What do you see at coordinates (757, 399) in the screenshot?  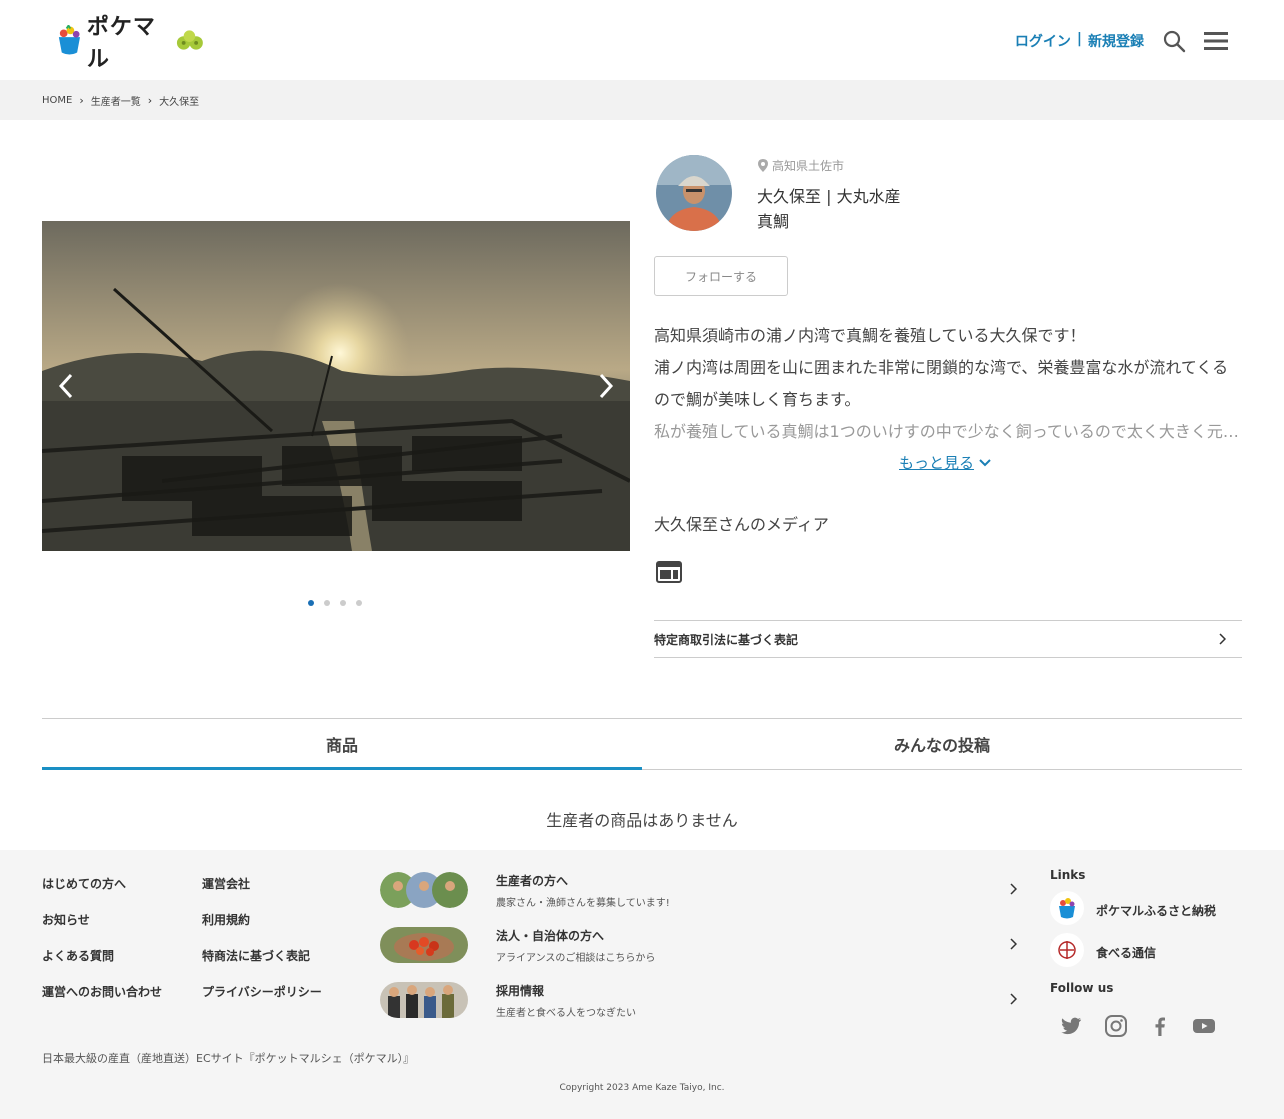 I see `description-line: ので鯛が美味しく育ちます。` at bounding box center [757, 399].